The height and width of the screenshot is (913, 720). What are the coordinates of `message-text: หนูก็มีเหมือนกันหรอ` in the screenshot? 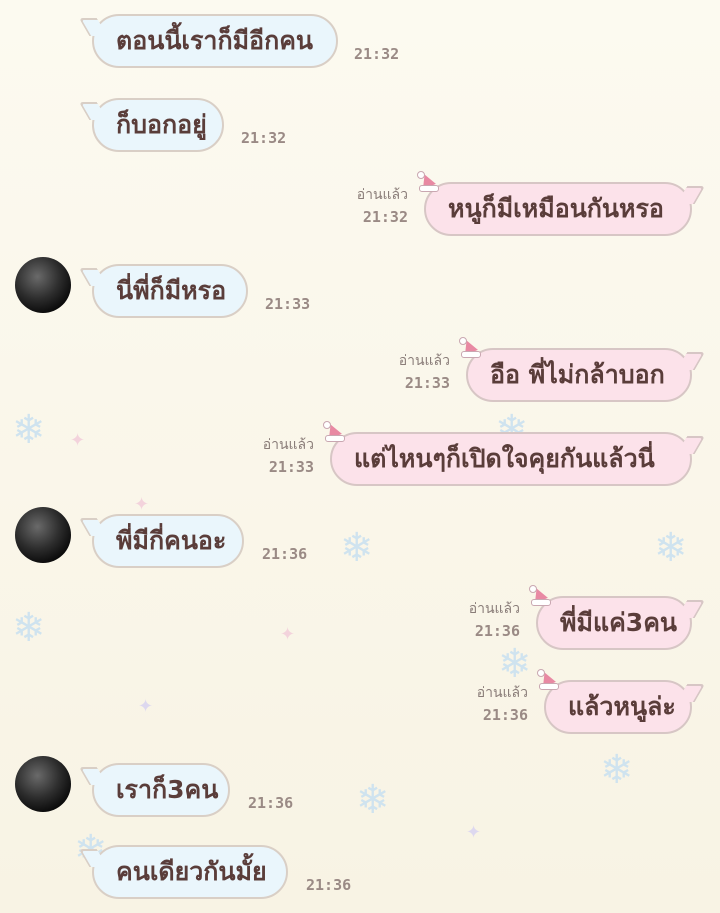 It's located at (556, 208).